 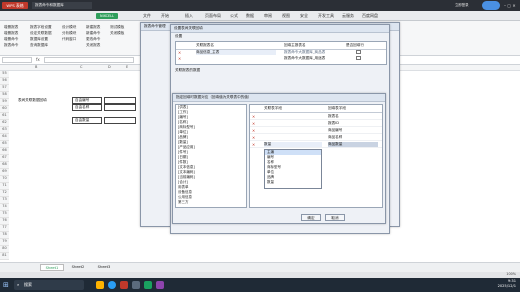 What do you see at coordinates (370, 16) in the screenshot?
I see `tab-baidu: 百度网盘` at bounding box center [370, 16].